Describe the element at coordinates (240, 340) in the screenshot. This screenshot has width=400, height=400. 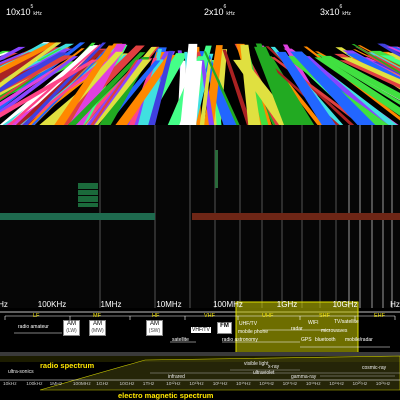
I see `service-radio-astronomy: radio astronomy` at that location.